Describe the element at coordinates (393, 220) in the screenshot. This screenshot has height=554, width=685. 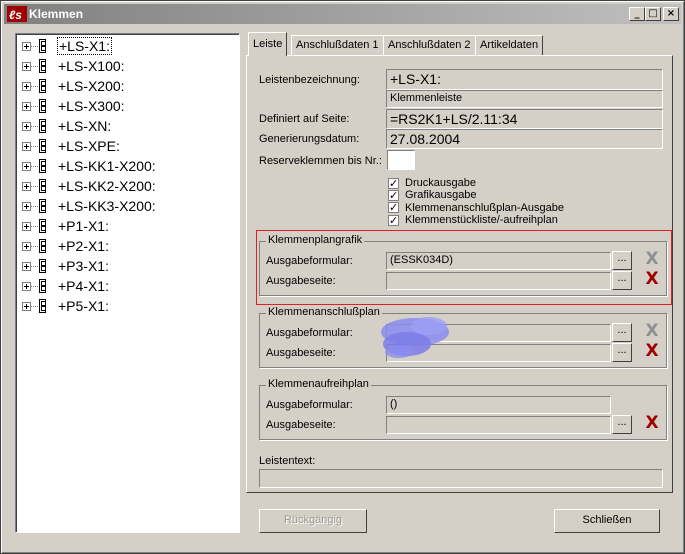
I see `klemmenstueckliste-checkbox: ✓` at that location.